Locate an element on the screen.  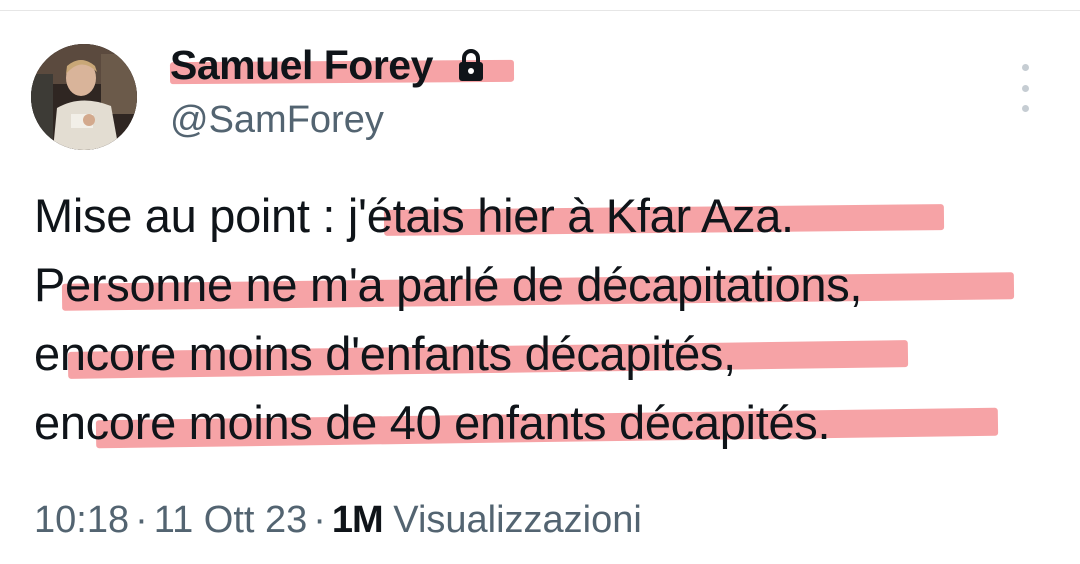
views-count: 1M is located at coordinates (357, 520).